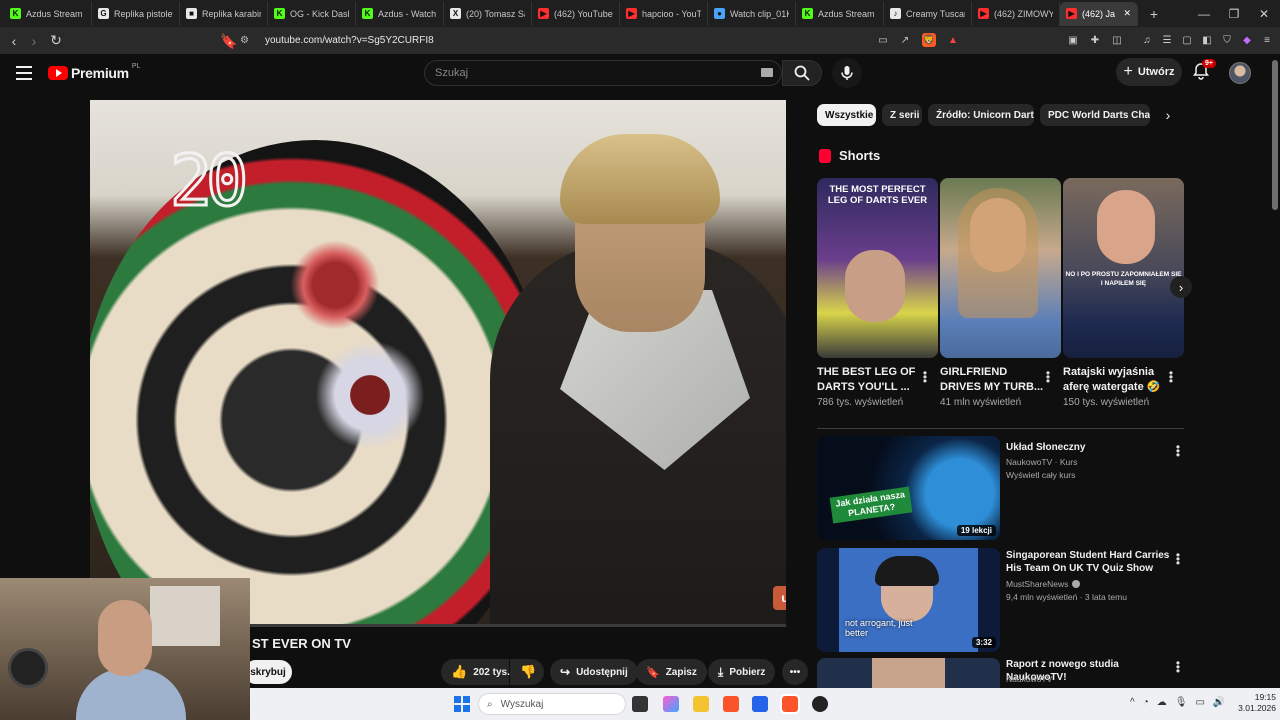 Image resolution: width=1280 pixels, height=720 pixels. I want to click on save-button: 🔖 Zapisz, so click(671, 672).